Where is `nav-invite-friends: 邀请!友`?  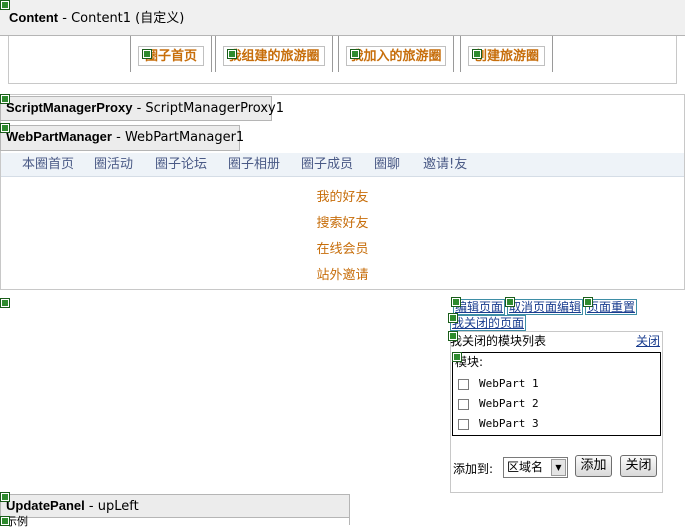
nav-invite-friends: 邀请!友 is located at coordinates (445, 165).